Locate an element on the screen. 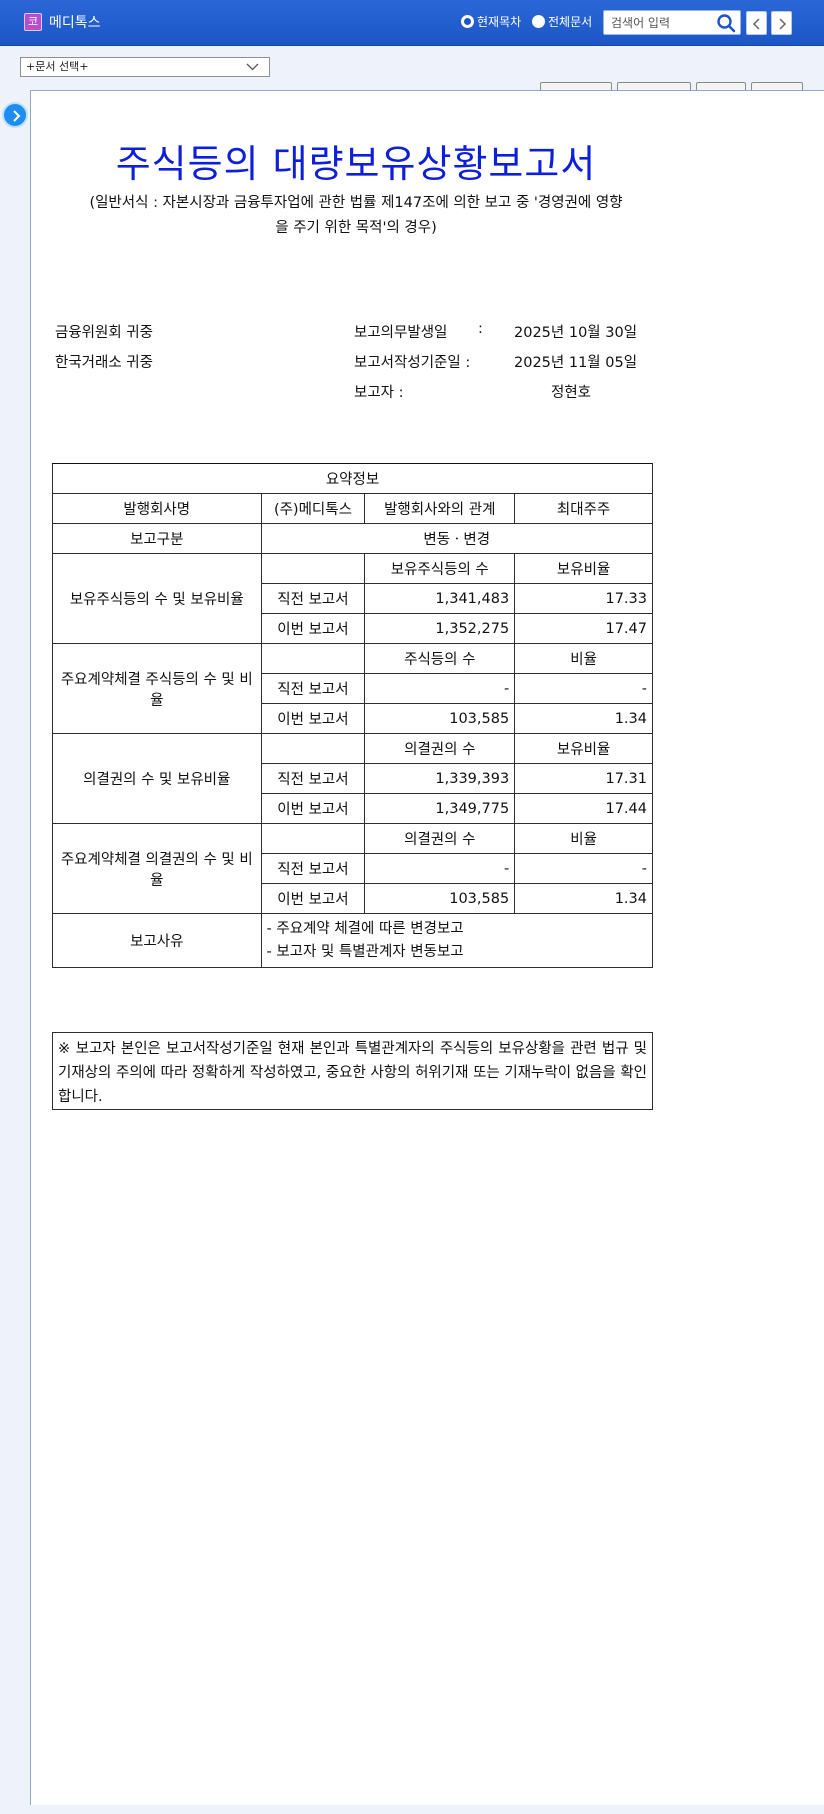 Image resolution: width=824 pixels, height=1814 pixels. search-box is located at coordinates (672, 22).